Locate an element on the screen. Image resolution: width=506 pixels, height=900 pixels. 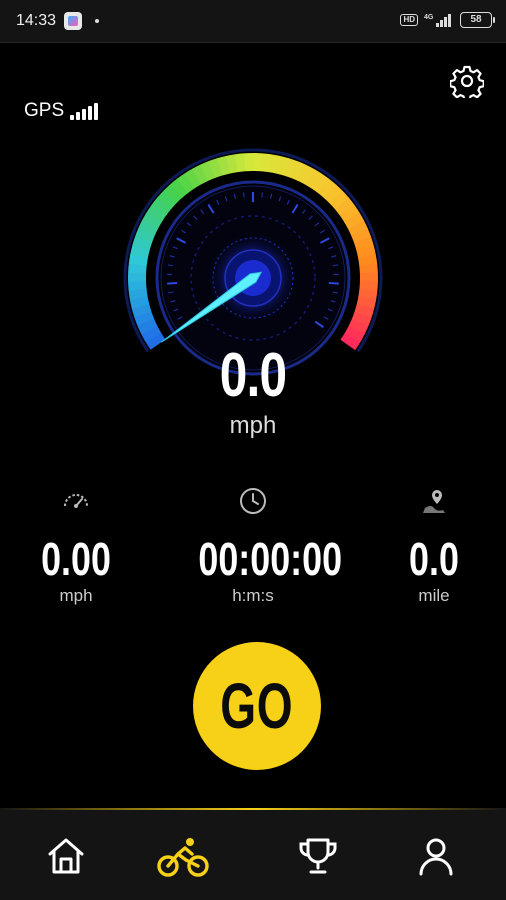
avg-speed-unit: mph is located at coordinates (76, 595).